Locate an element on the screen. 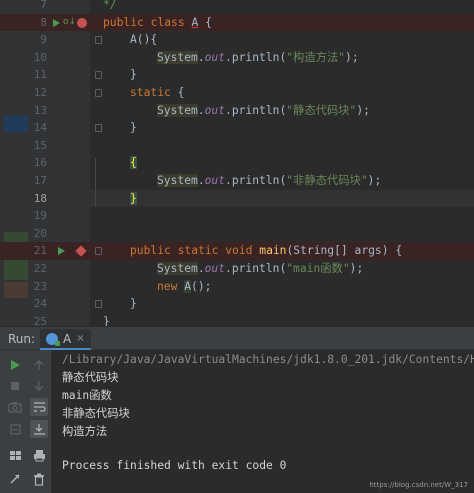 The width and height of the screenshot is (474, 493). code-line-24: 24 } is located at coordinates (237, 304).